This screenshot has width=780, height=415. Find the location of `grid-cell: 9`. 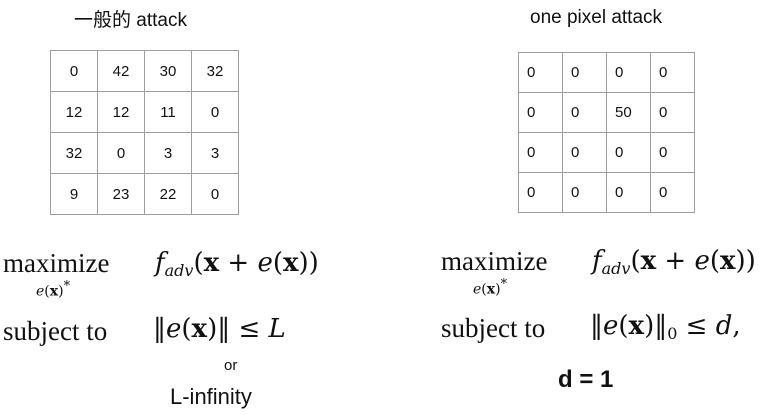

grid-cell: 9 is located at coordinates (74, 194).